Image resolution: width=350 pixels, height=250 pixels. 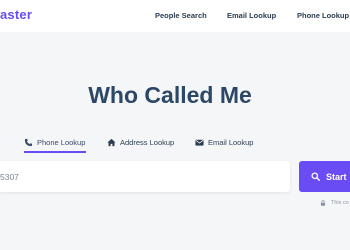 What do you see at coordinates (147, 142) in the screenshot?
I see `tab-label: Address Lookup` at bounding box center [147, 142].